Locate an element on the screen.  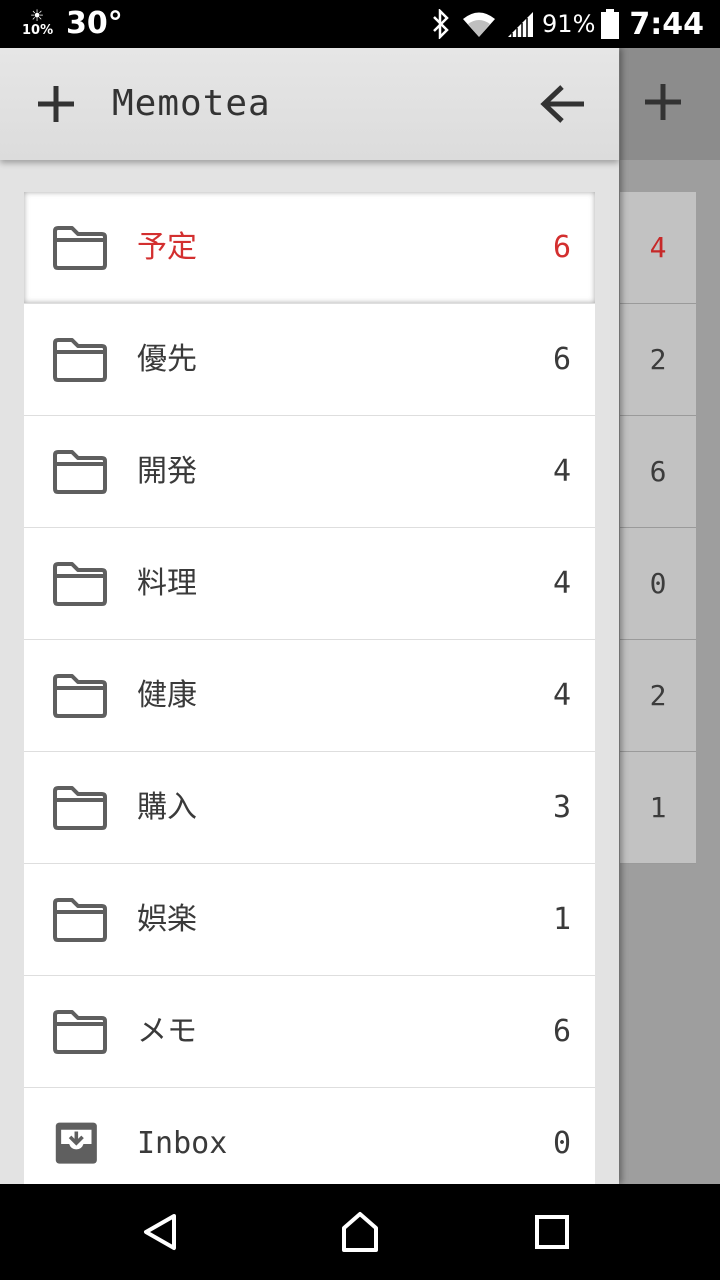
background-count: 0 is located at coordinates (658, 584).